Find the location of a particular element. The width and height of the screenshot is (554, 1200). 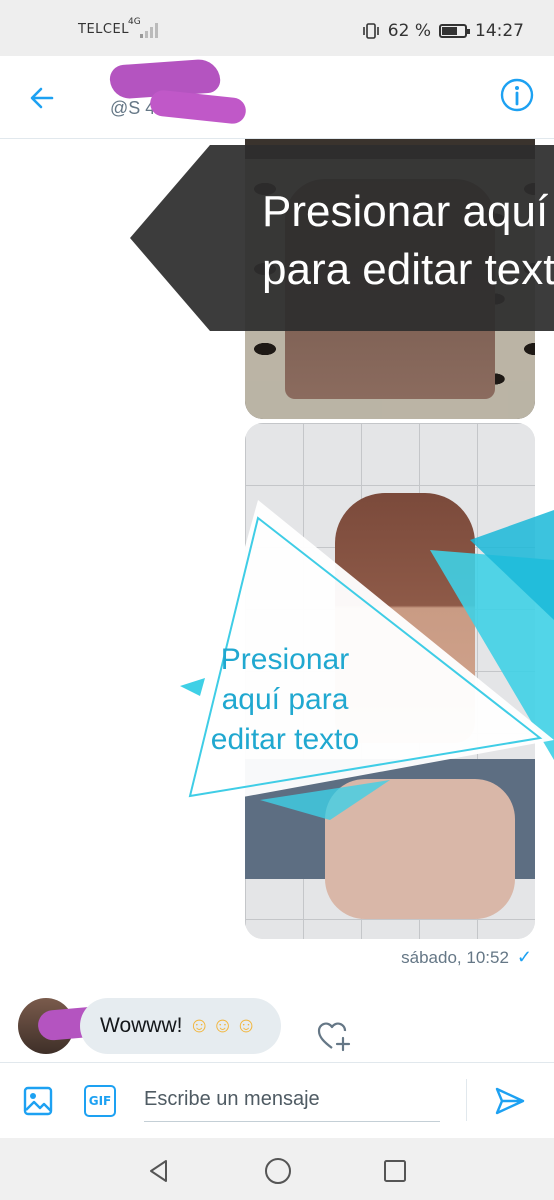

overlay-line: Presionar aquí is located at coordinates (405, 211).